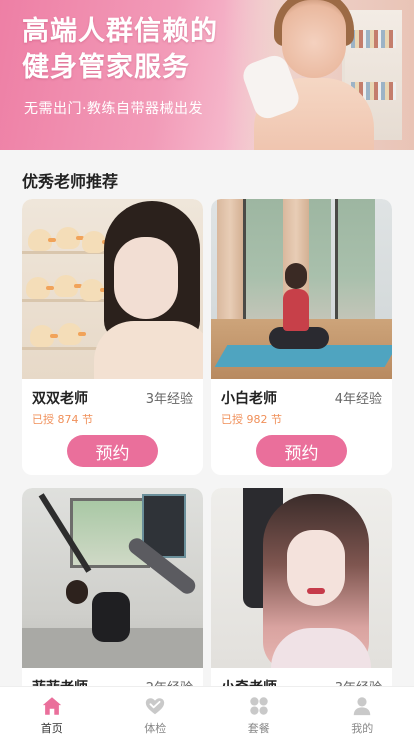 This screenshot has width=414, height=736. I want to click on curtain, so click(230, 264).